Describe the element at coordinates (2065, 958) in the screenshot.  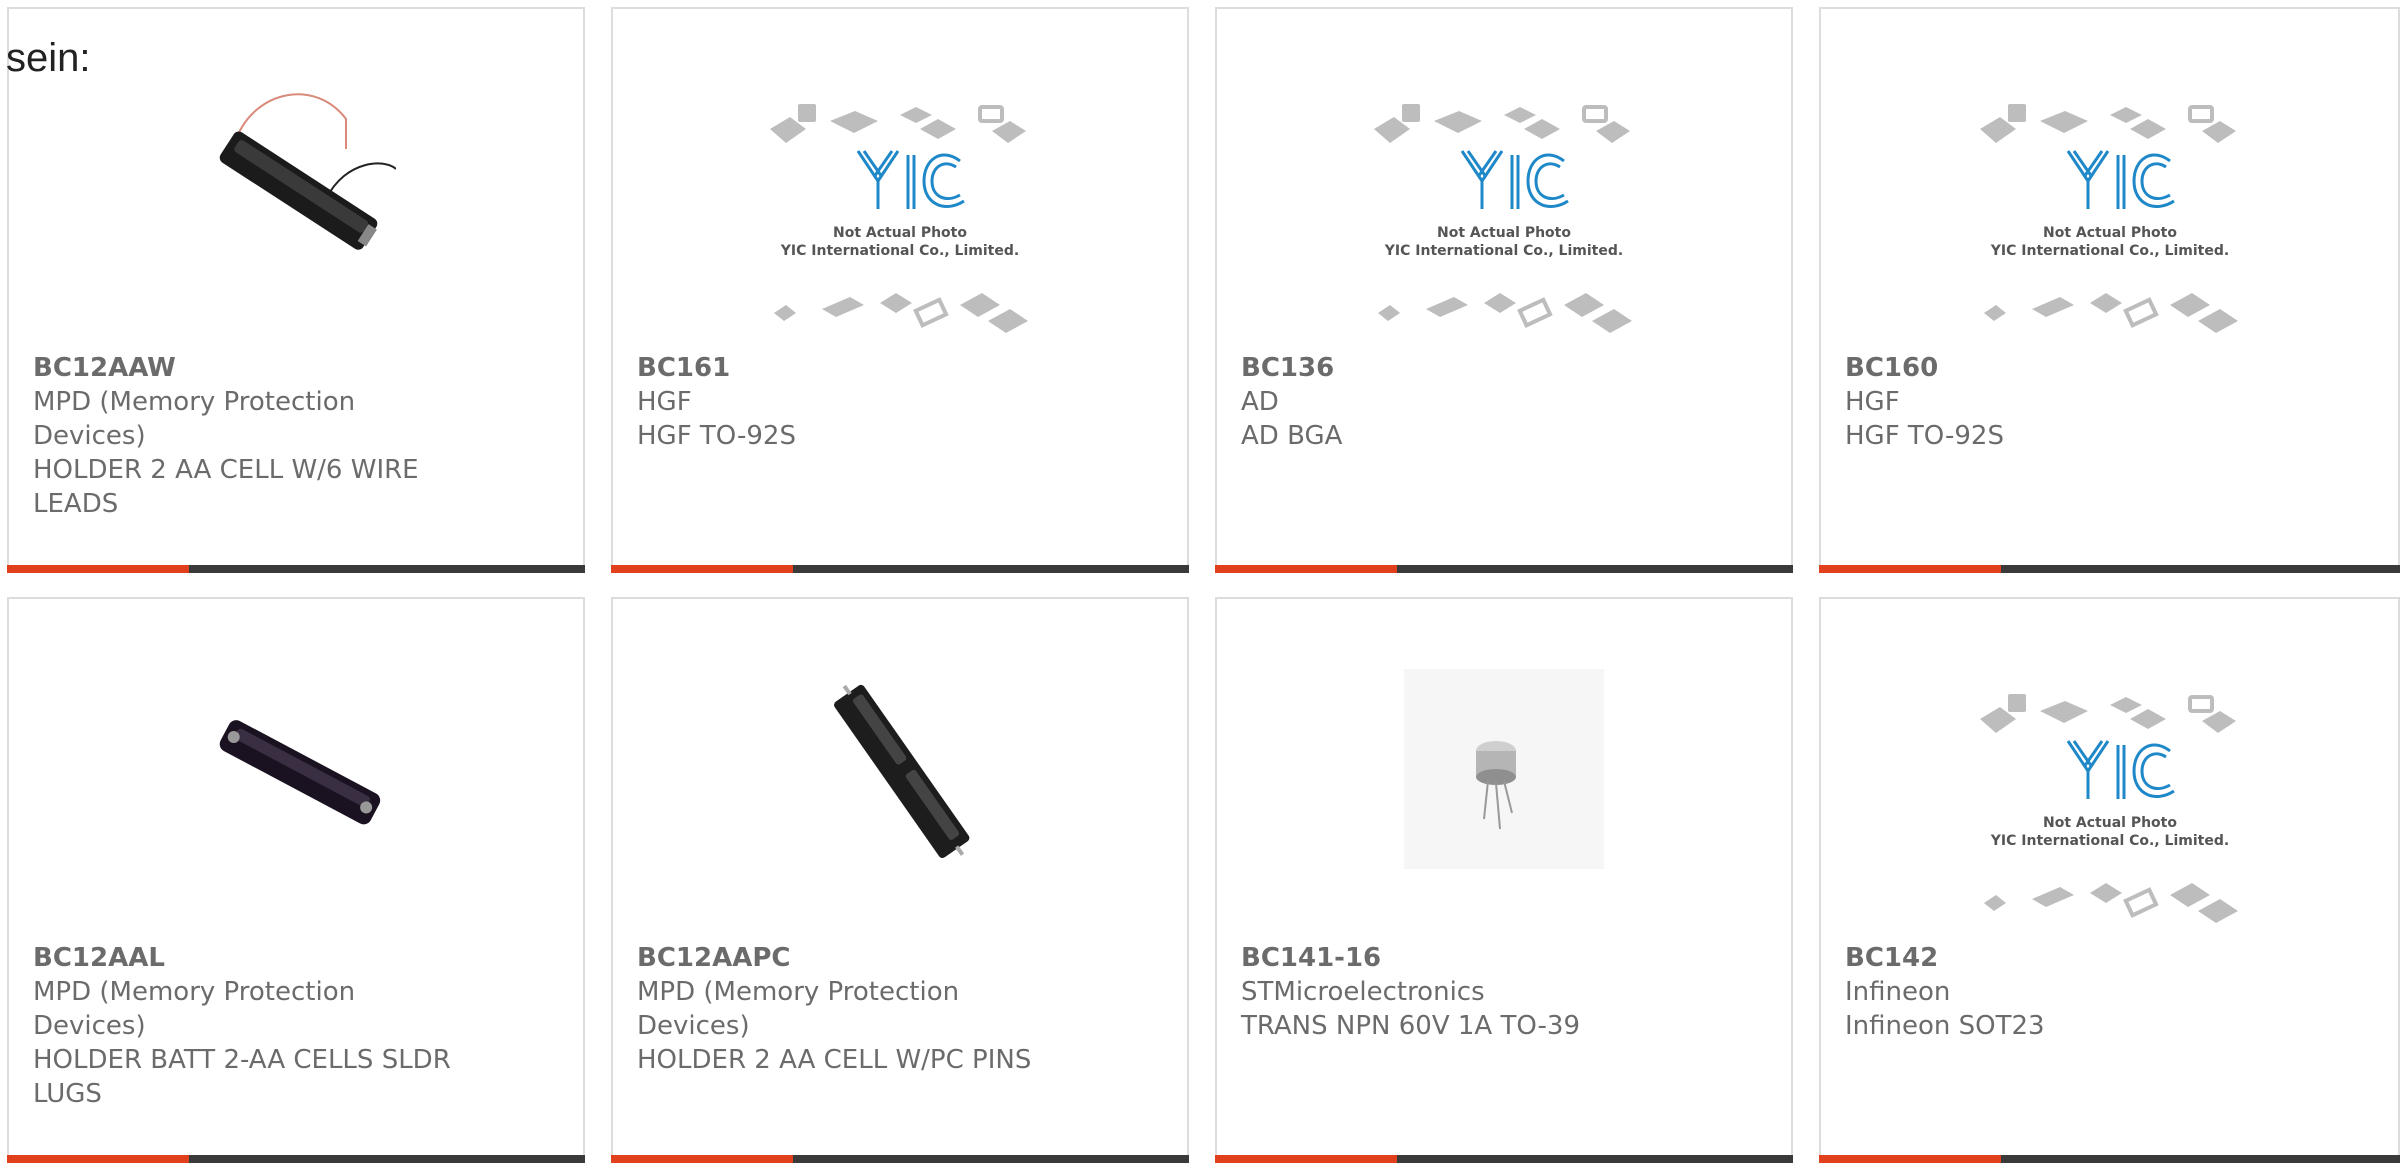
I see `part-number: BC142` at that location.